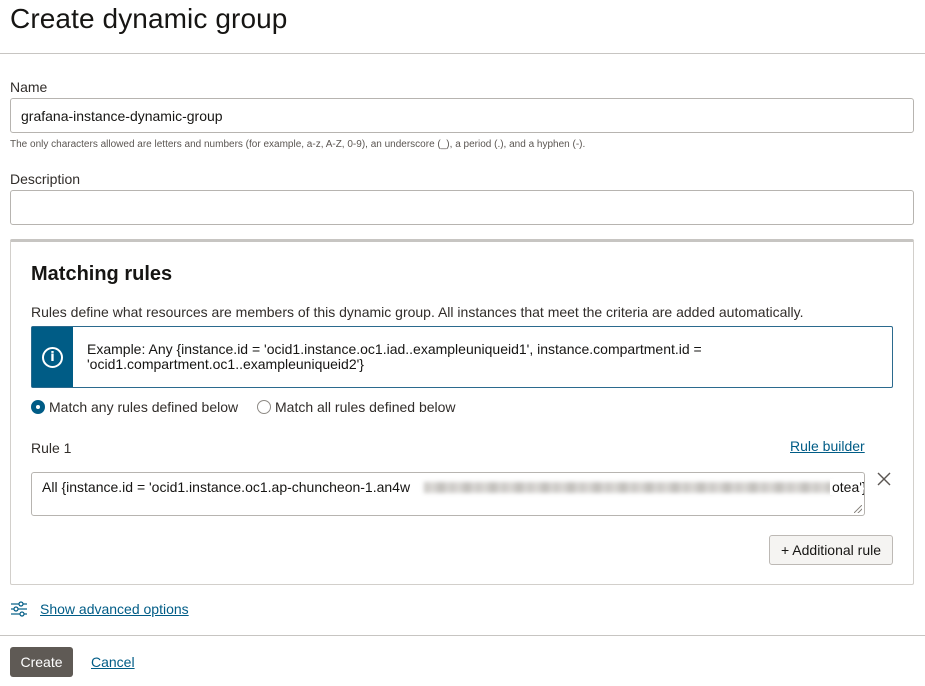  What do you see at coordinates (144, 407) in the screenshot?
I see `match-any-label: Match any rules defined below` at bounding box center [144, 407].